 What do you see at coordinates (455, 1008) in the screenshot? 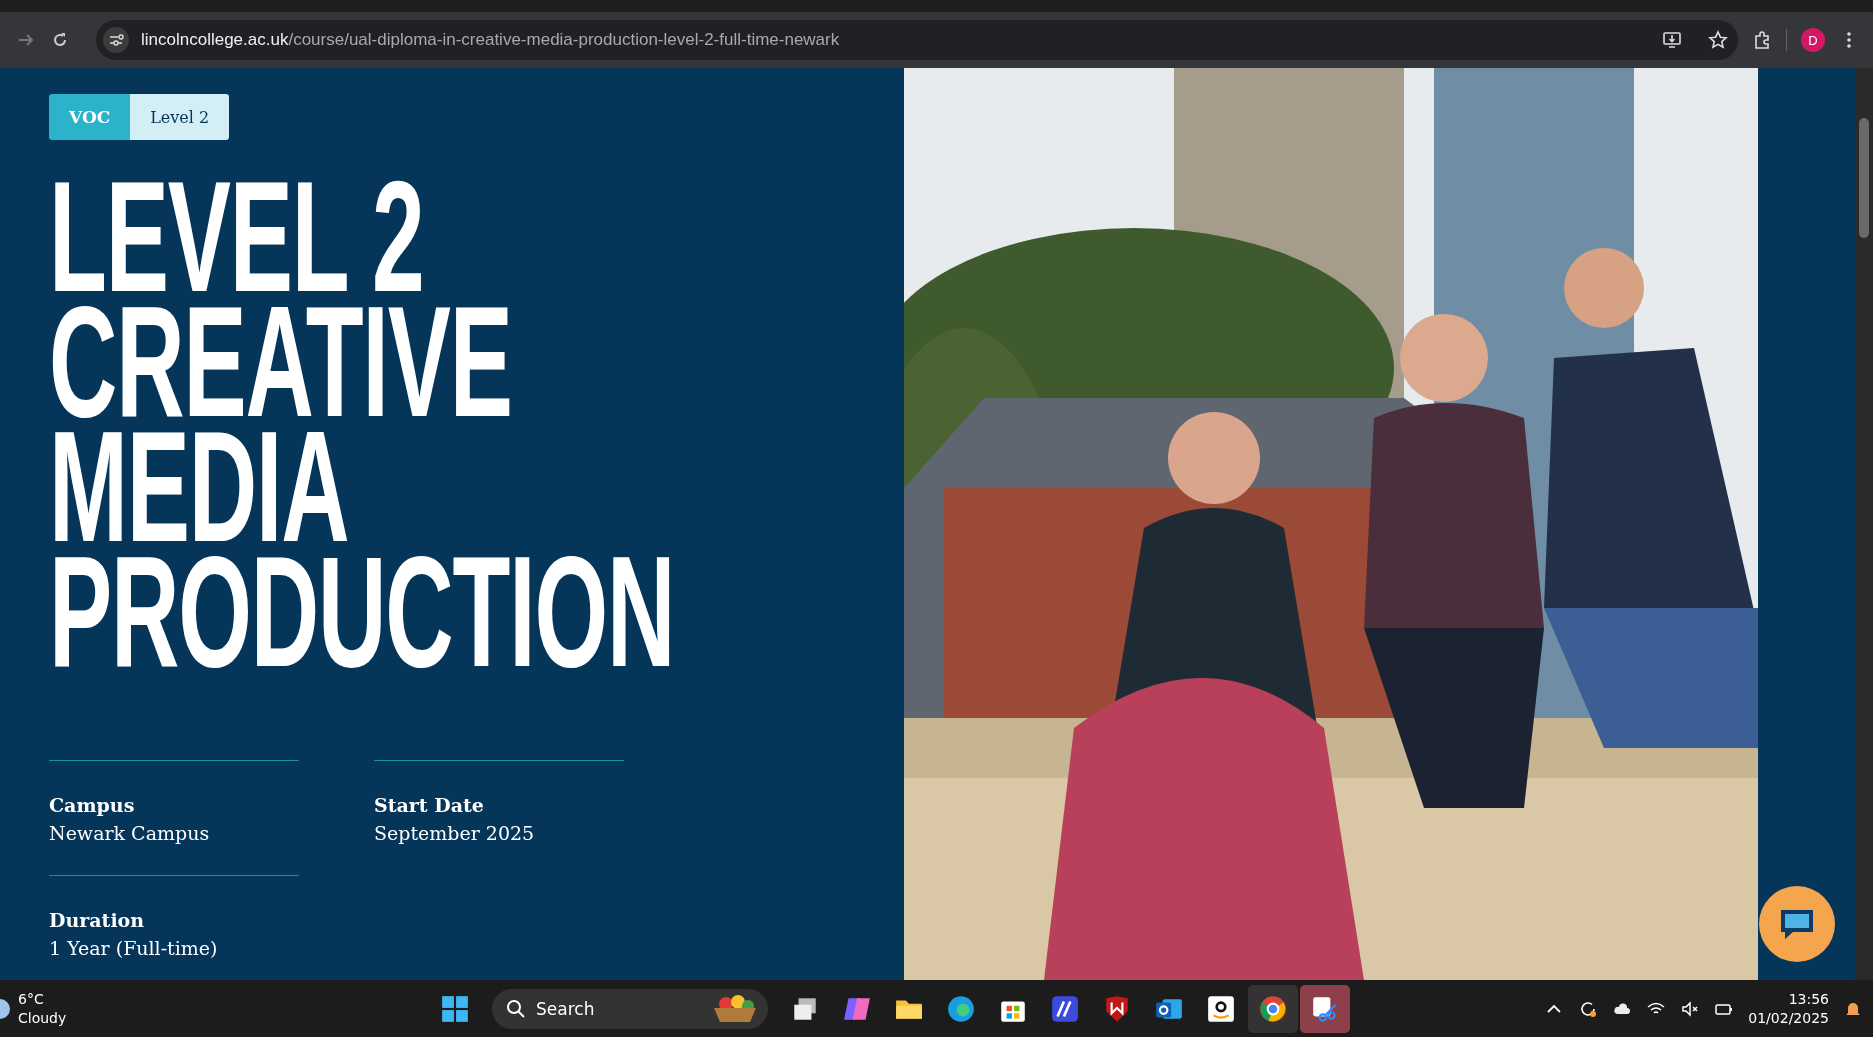
I see `start-icon` at bounding box center [455, 1008].